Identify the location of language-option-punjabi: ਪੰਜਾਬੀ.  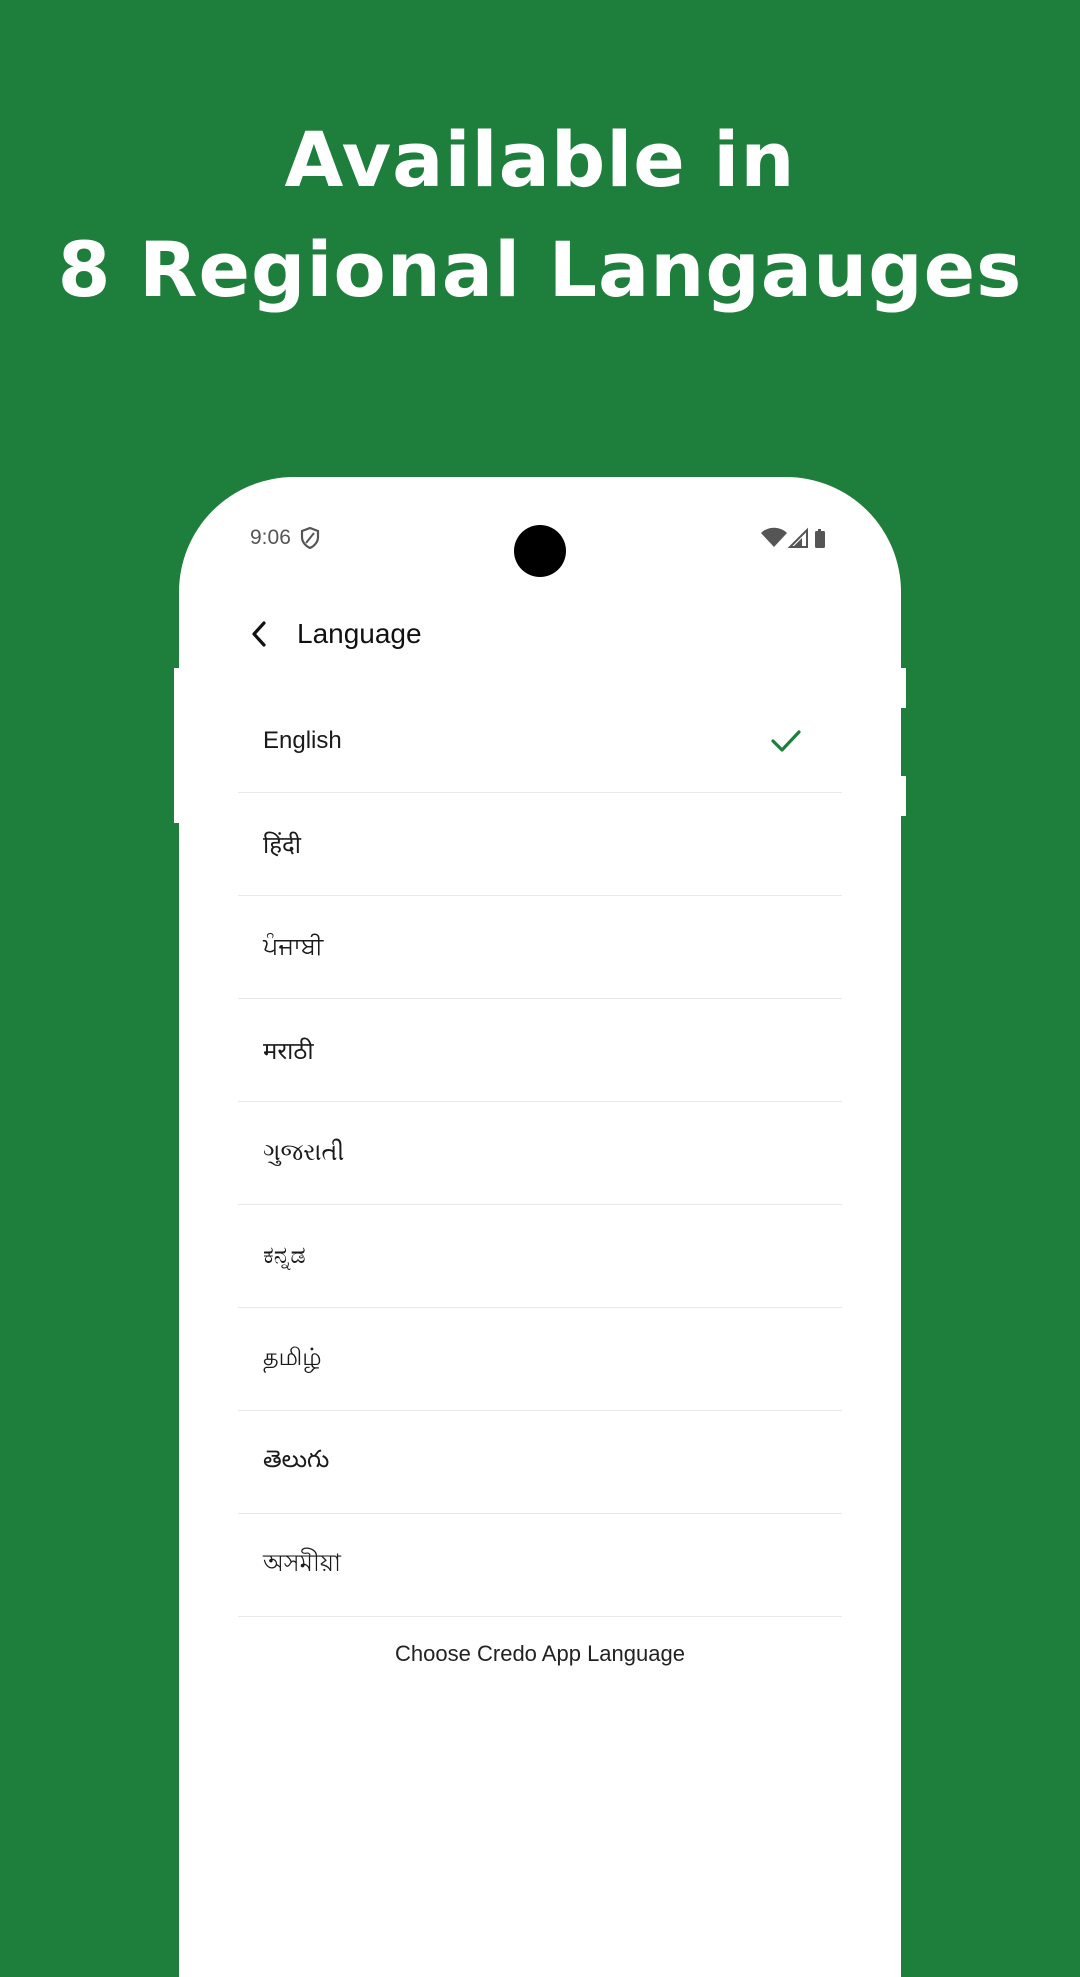
(540, 947).